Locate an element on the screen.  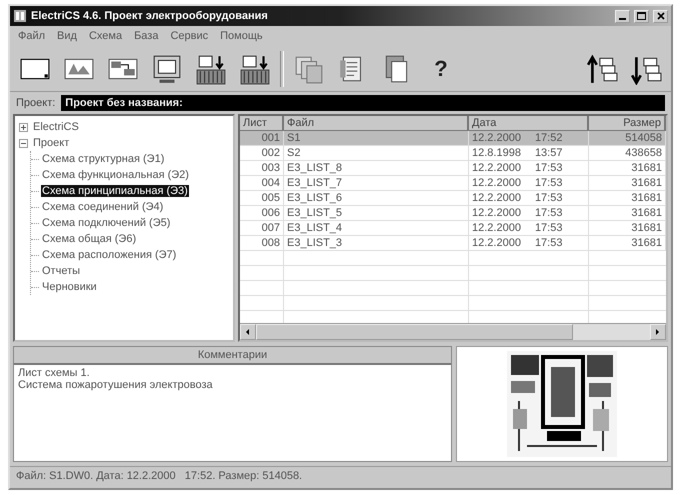
window-title: ElectriCS 4.6. Проект электрооборудования is located at coordinates (150, 16).